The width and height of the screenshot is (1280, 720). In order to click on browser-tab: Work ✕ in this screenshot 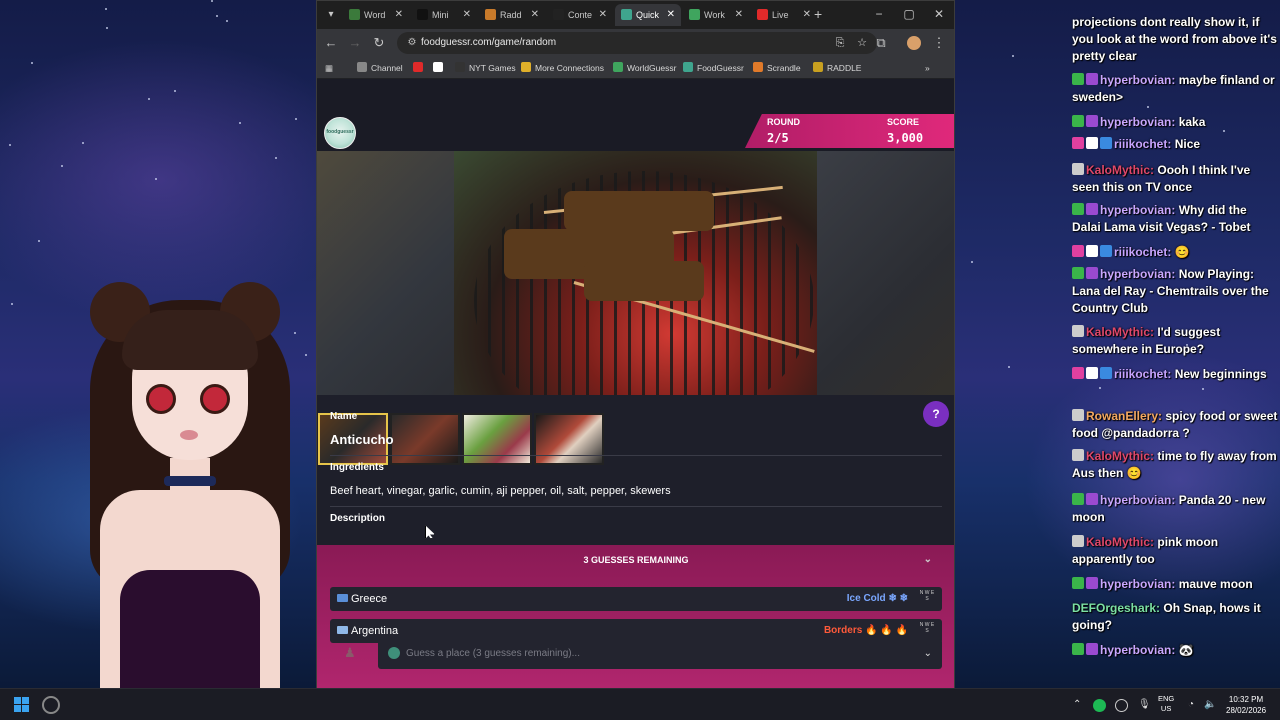, I will do `click(716, 15)`.